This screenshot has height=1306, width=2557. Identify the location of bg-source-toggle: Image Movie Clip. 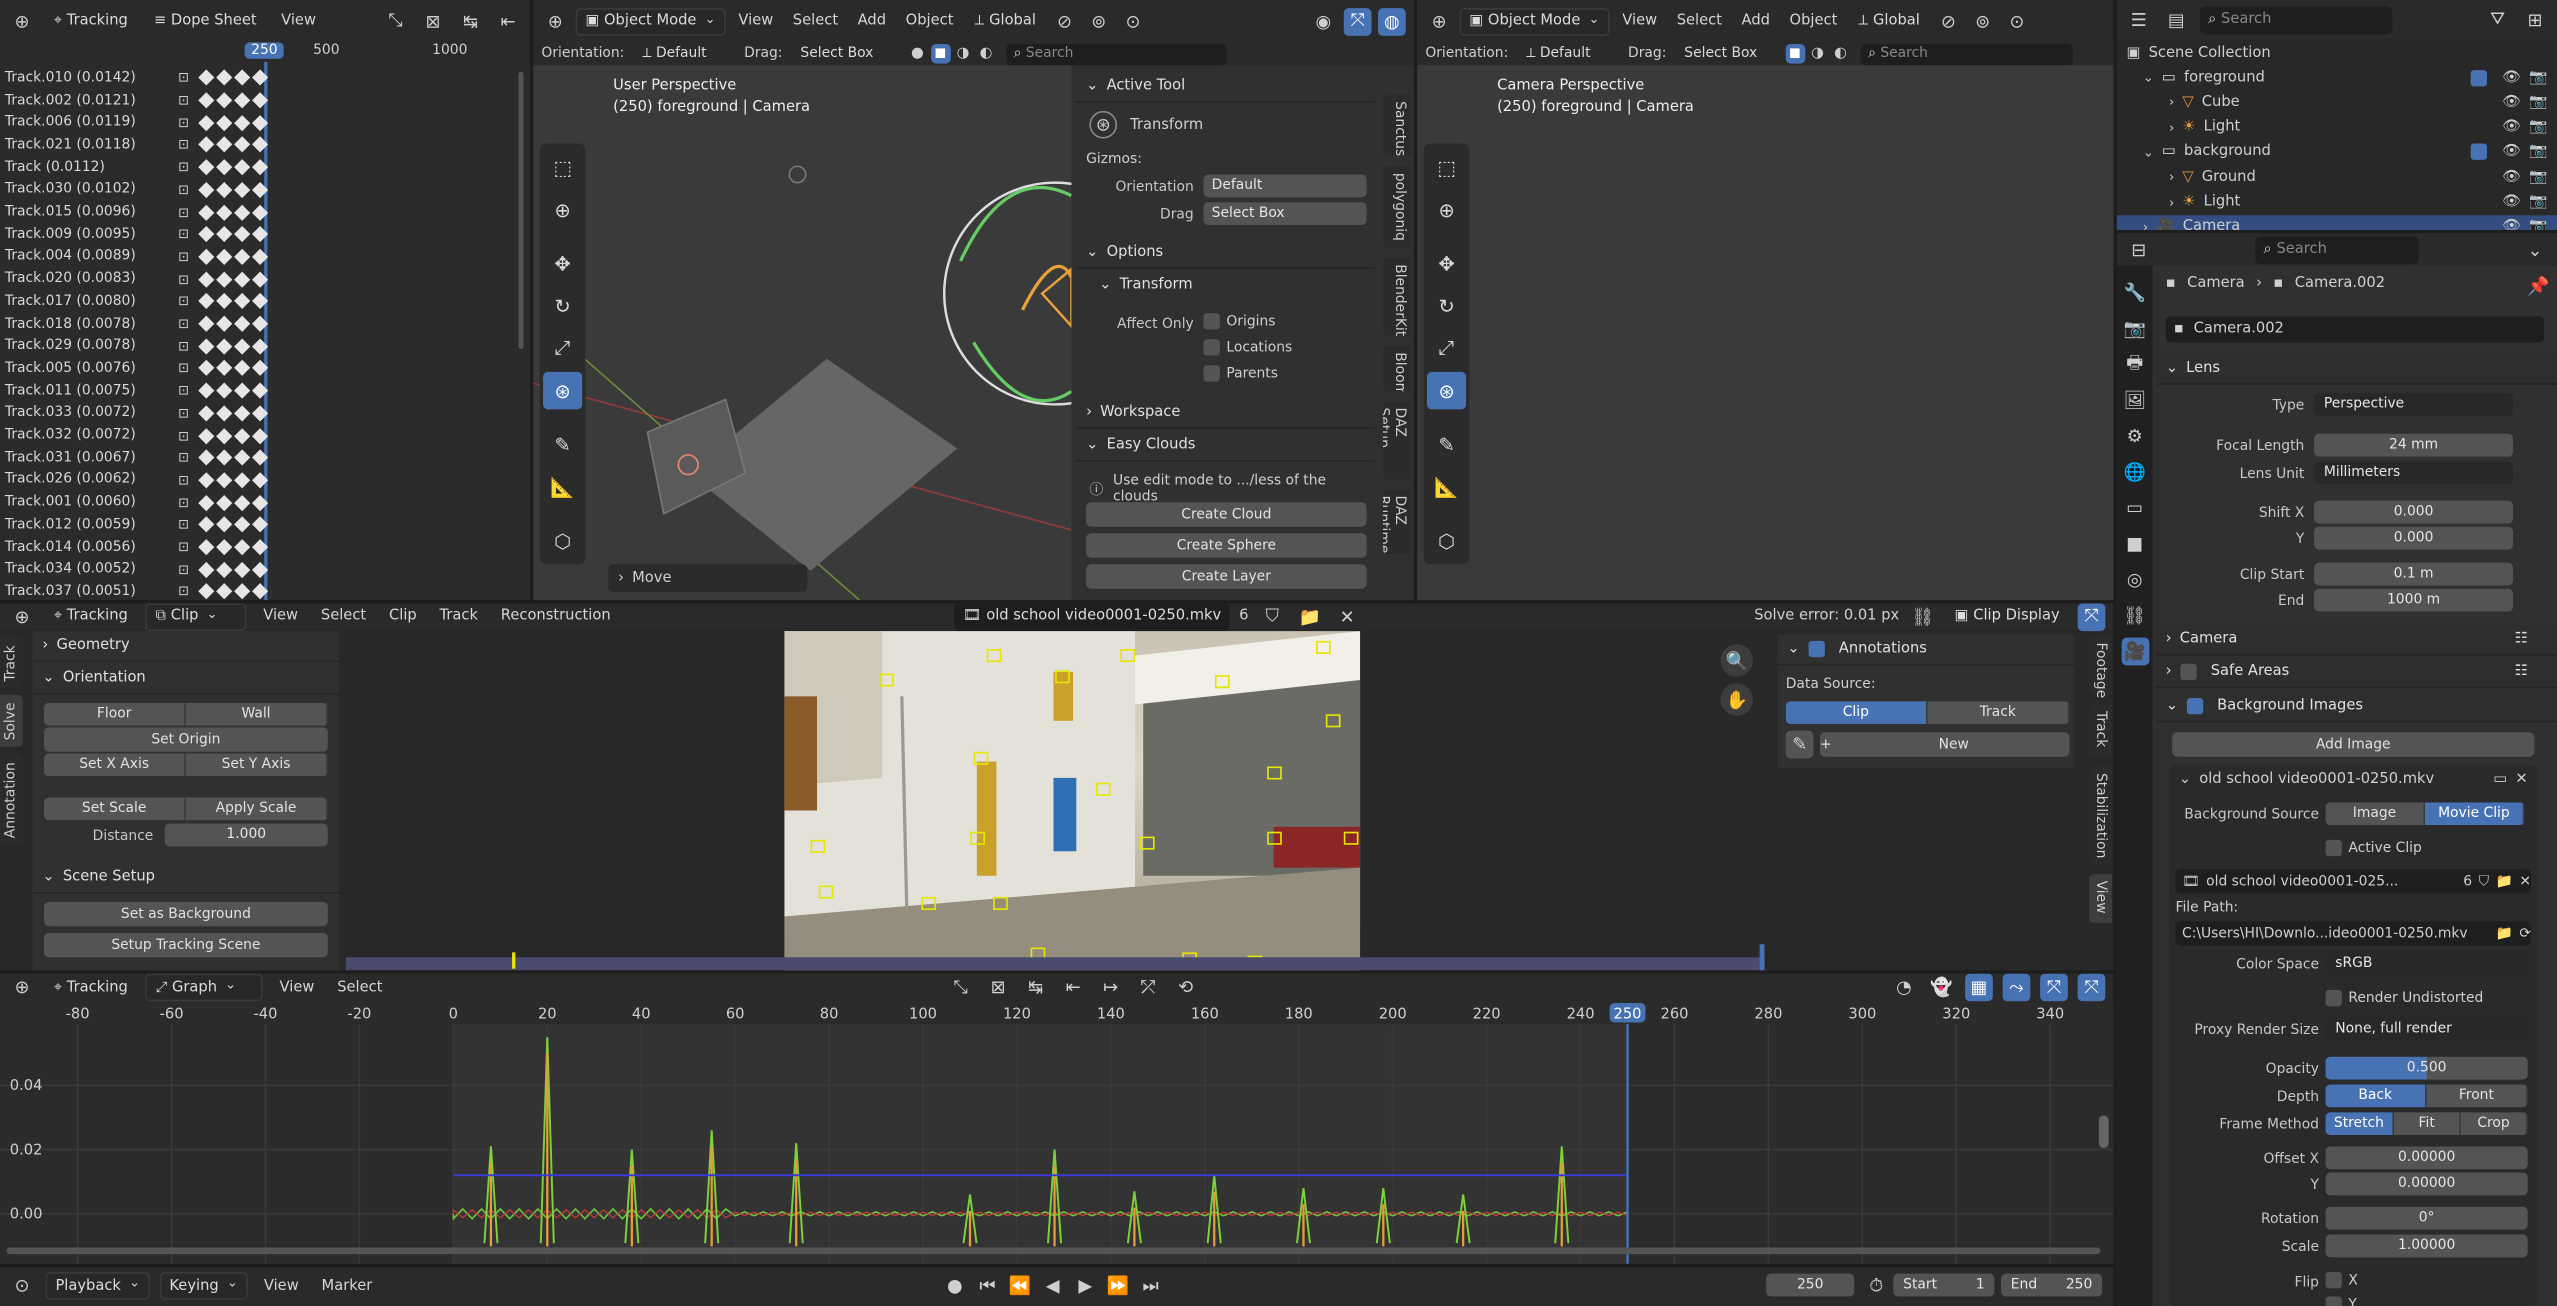
(2425, 814).